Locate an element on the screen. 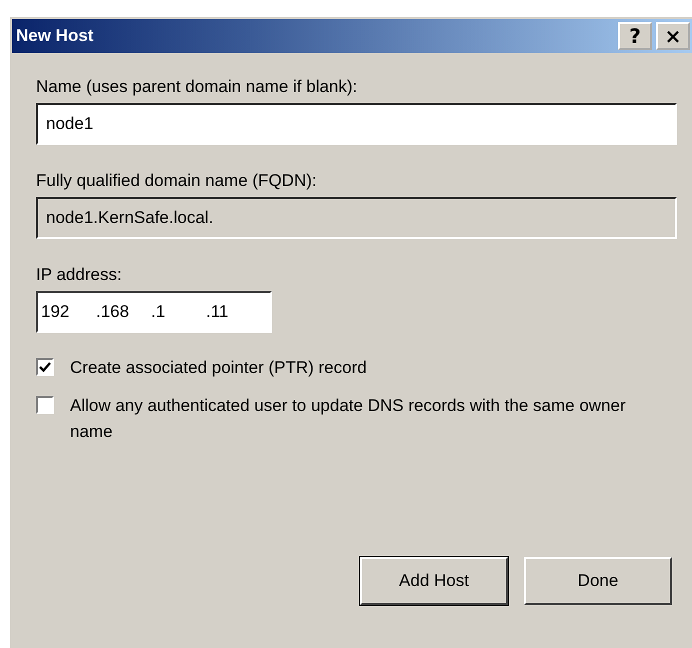  done-button: Done is located at coordinates (598, 581).